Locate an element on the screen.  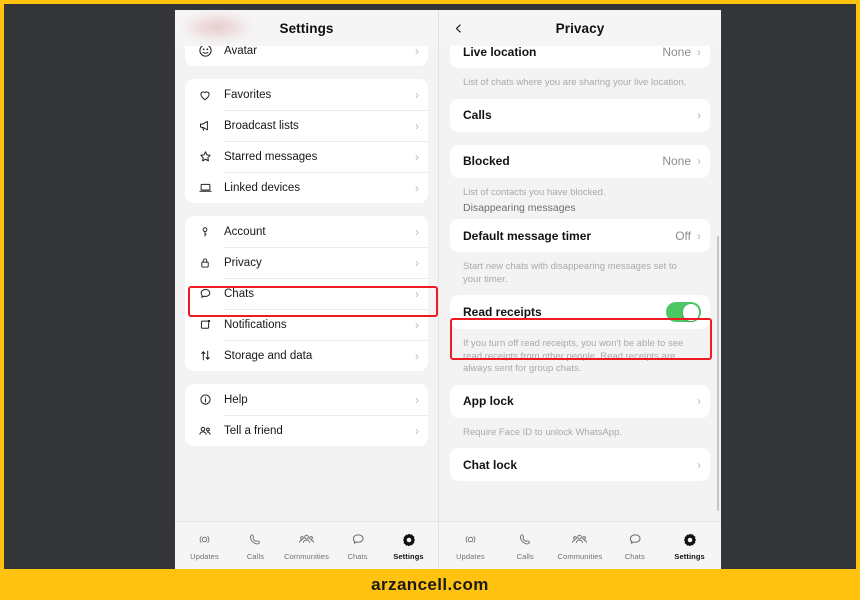
privacy-group-blocked: Blocked None › is located at coordinates (580, 161).